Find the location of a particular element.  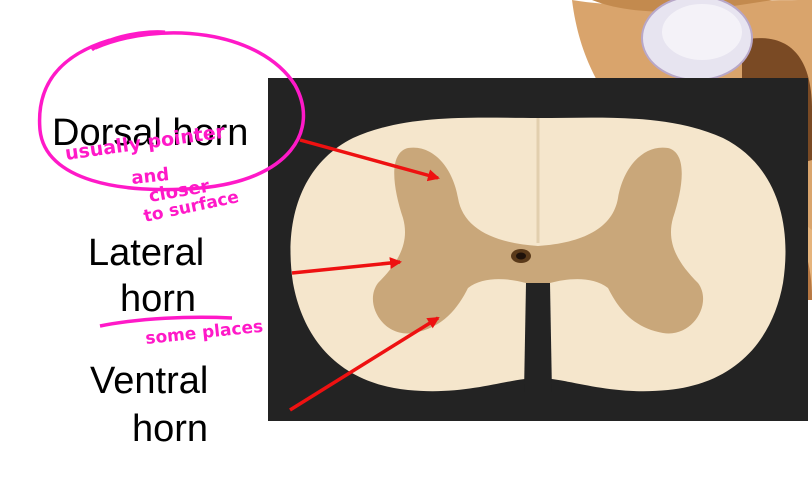

handwritten-note-1: usually pointer is located at coordinates (145, 143).